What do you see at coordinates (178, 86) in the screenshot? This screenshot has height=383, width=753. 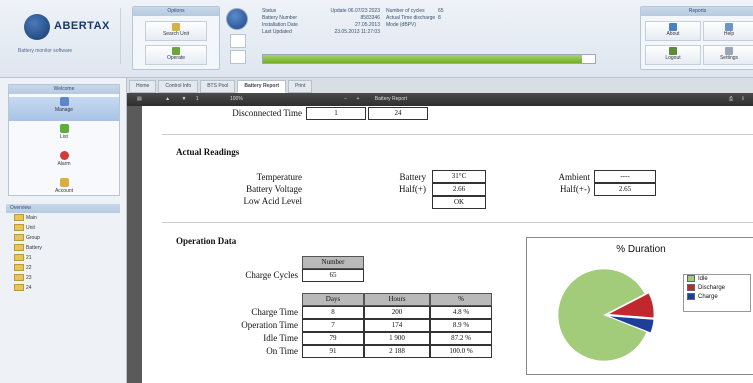 I see `tab-control-info: Control Info` at bounding box center [178, 86].